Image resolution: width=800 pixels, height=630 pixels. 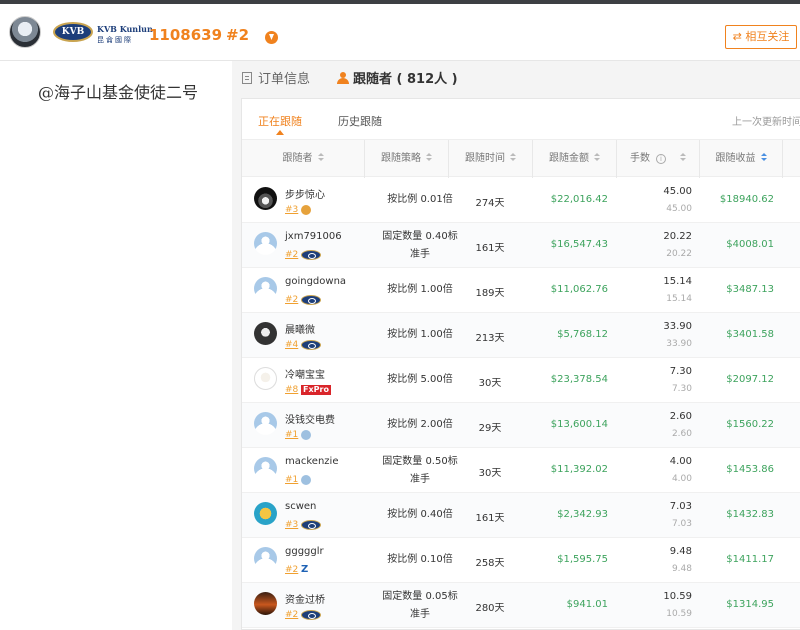 What do you see at coordinates (300, 506) in the screenshot?
I see `follower-name: scwen` at bounding box center [300, 506].